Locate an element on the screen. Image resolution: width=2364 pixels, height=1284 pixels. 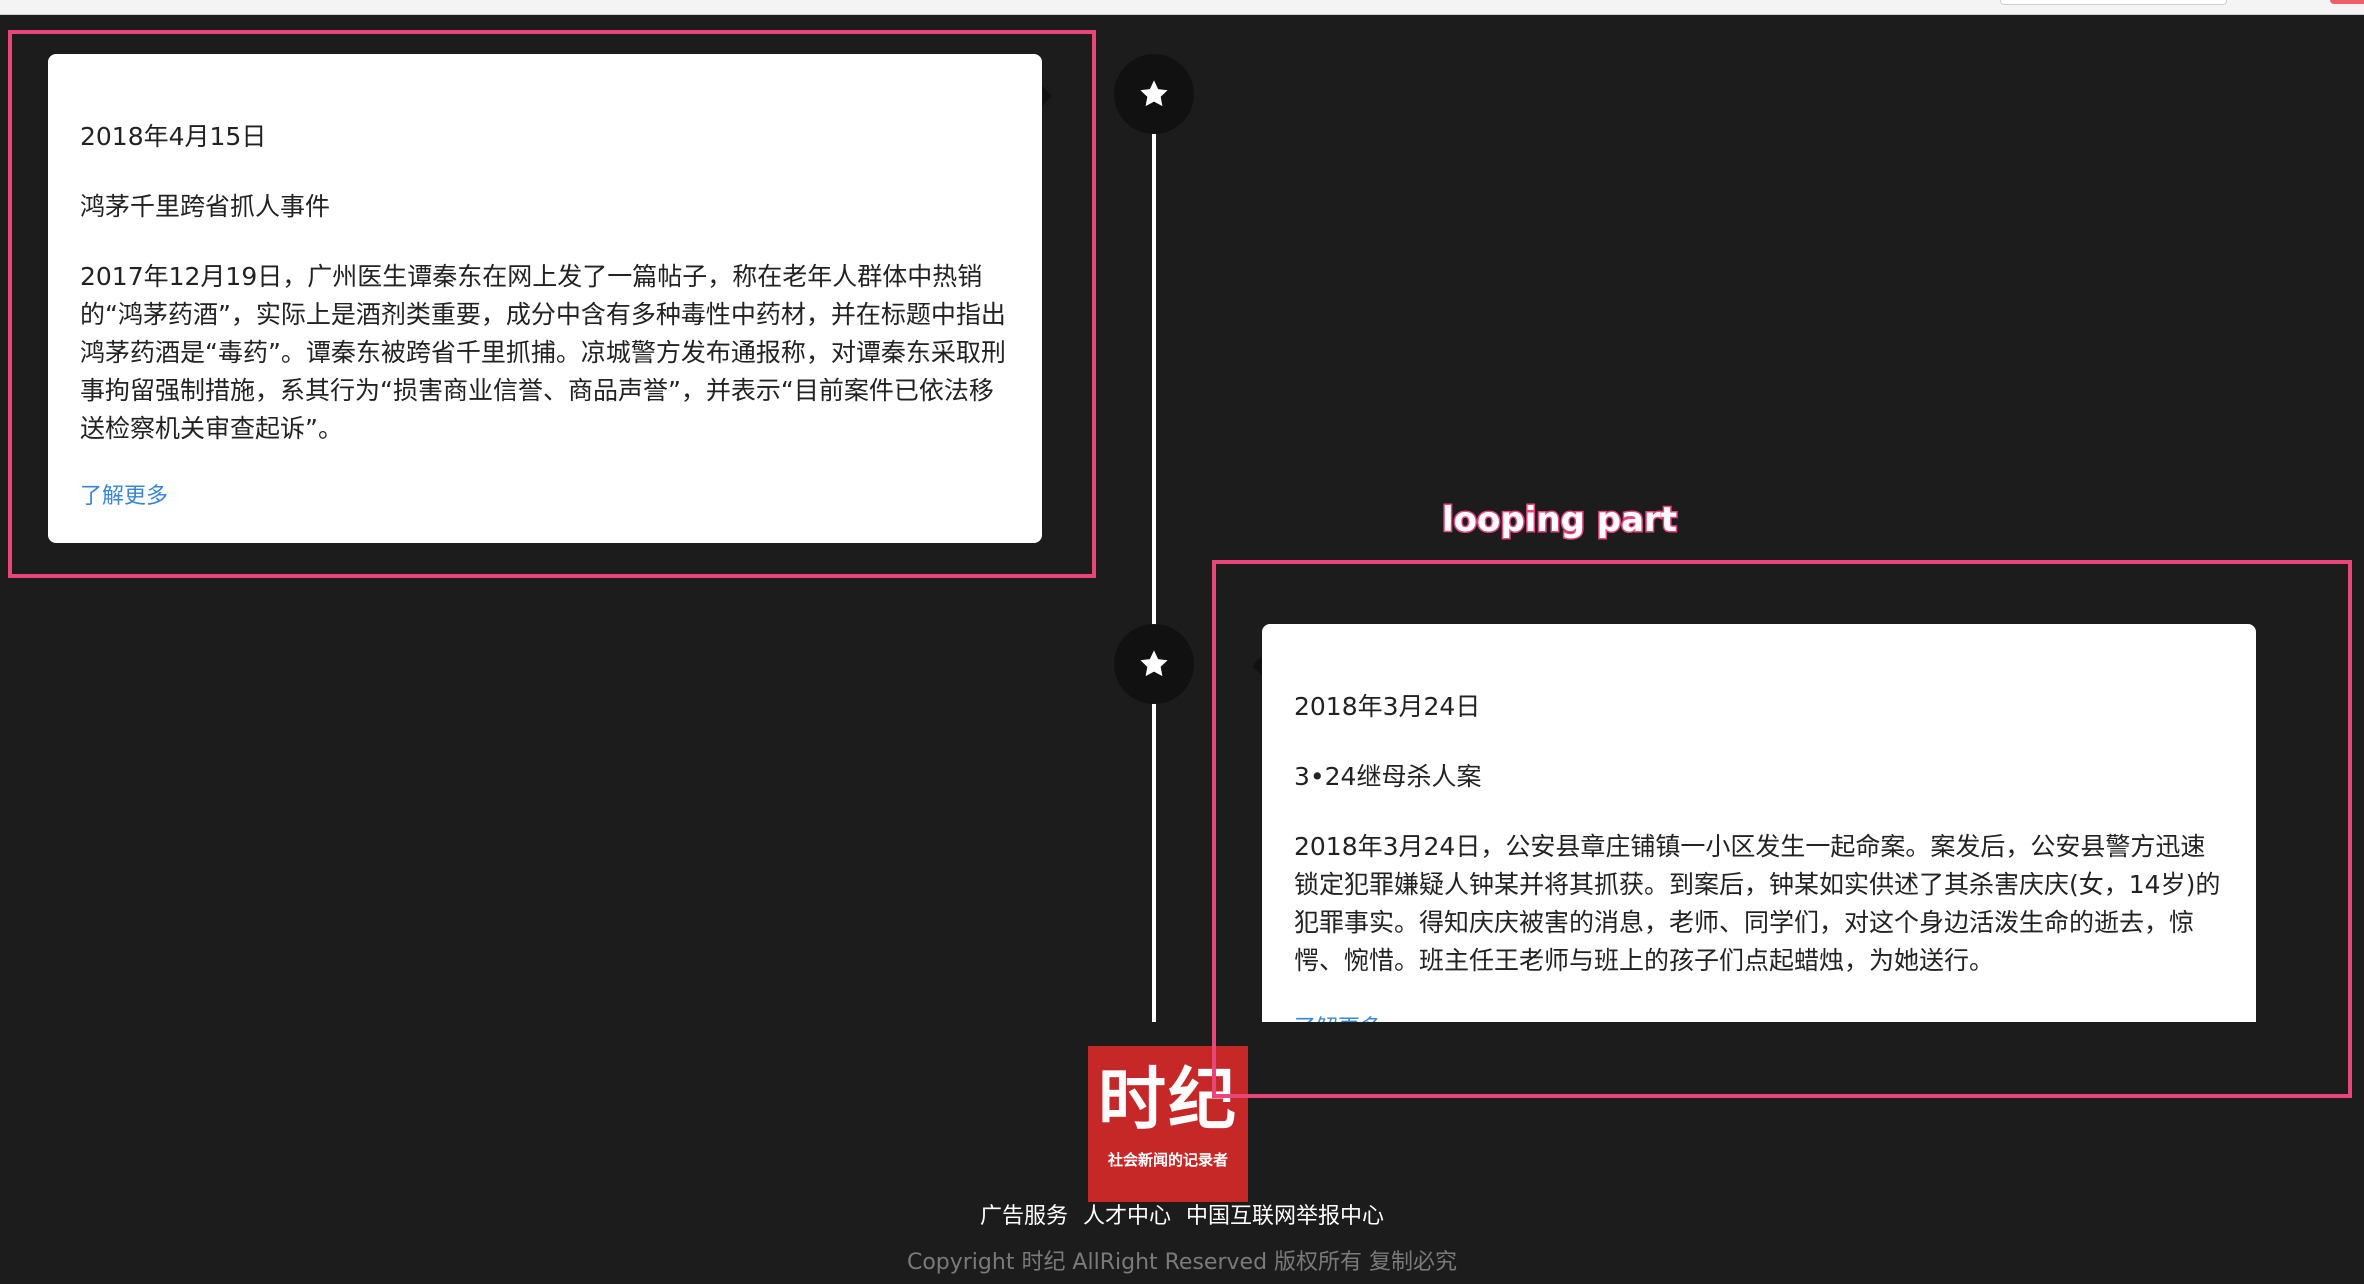
footer-link-report: 中国互联网举报中心 is located at coordinates (1285, 1216).